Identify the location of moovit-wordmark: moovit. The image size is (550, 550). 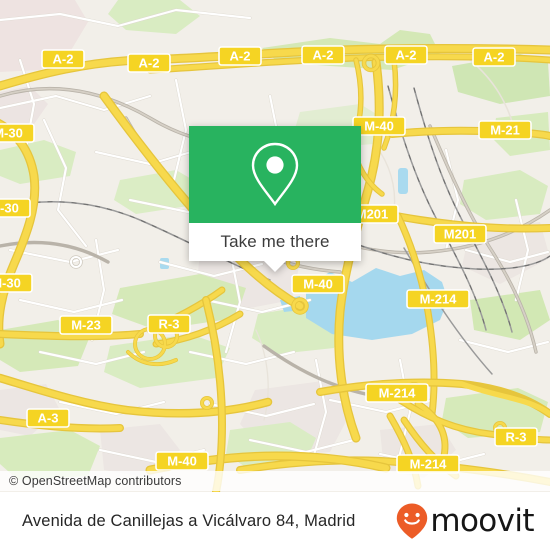
(482, 520).